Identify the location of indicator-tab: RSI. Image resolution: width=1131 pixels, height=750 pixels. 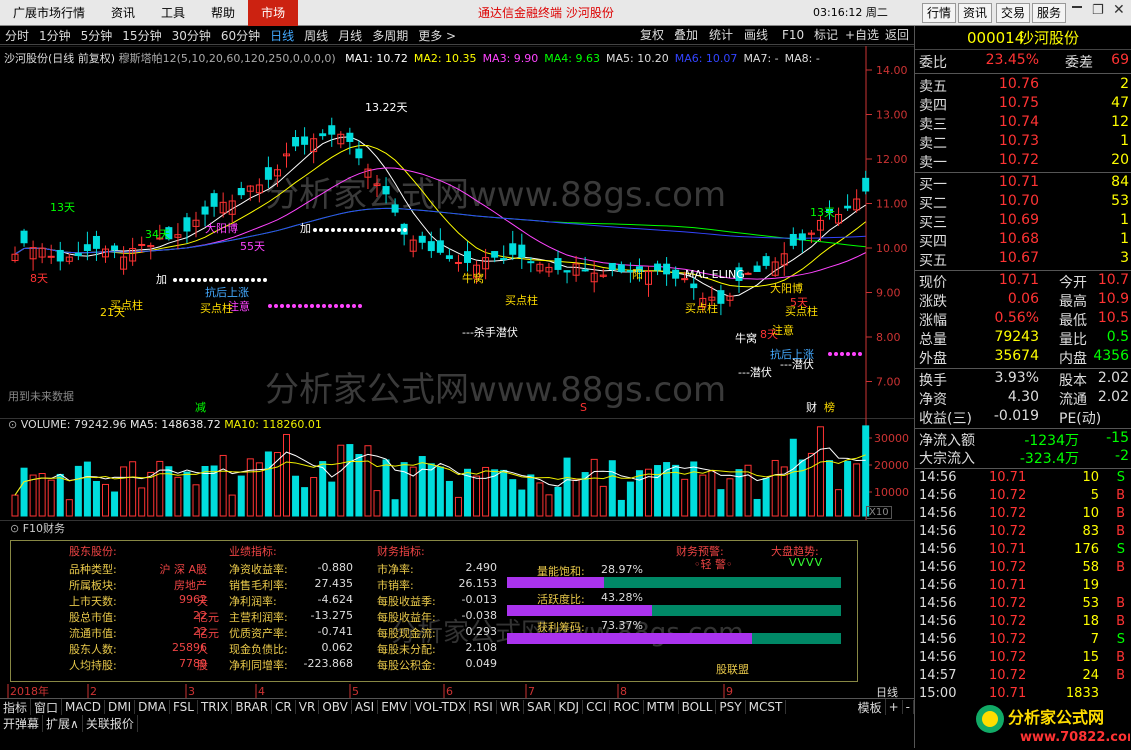
(483, 707).